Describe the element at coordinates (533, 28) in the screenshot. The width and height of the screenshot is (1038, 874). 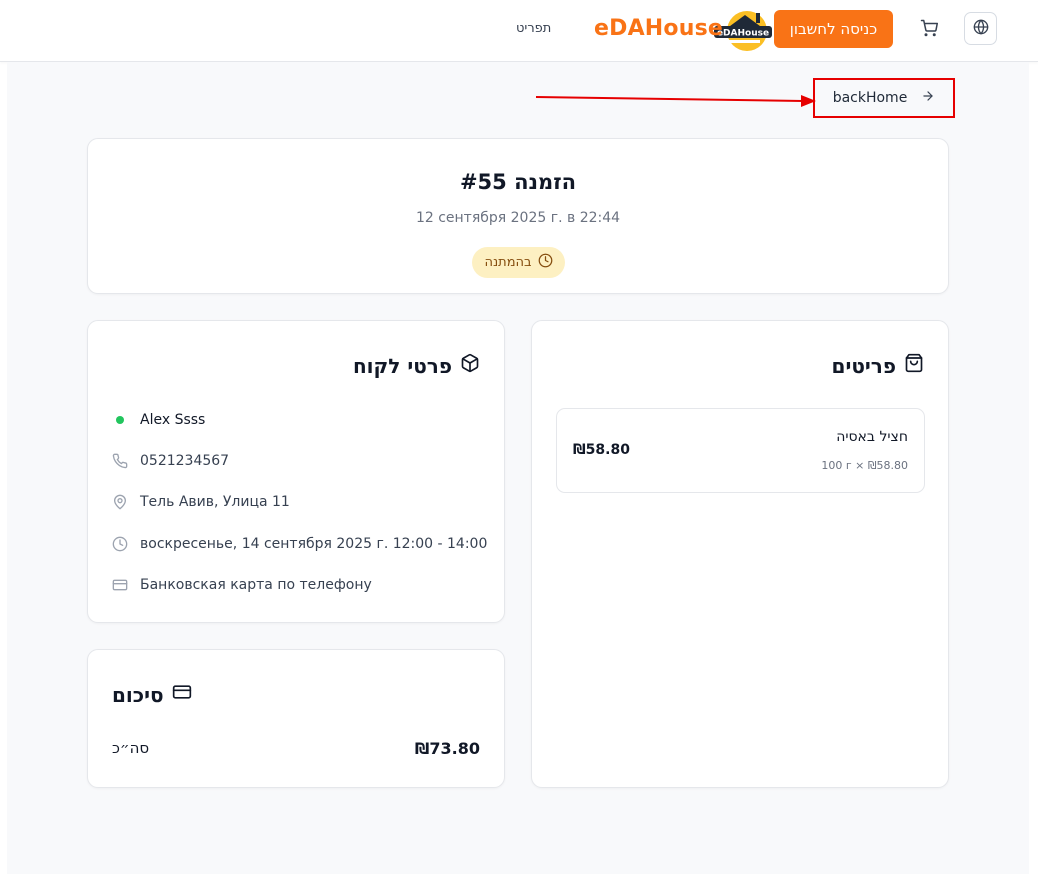
I see `menu-link: תפריט` at that location.